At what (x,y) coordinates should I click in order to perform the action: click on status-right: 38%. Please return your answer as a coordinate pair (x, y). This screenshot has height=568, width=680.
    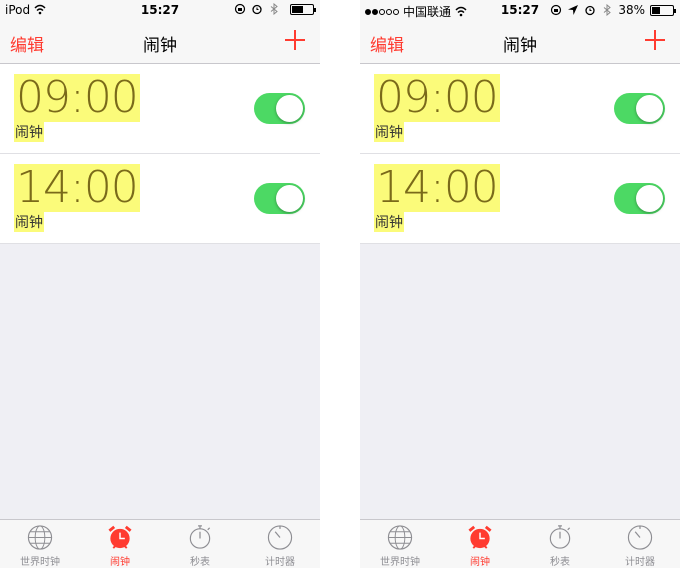
    Looking at the image, I should click on (613, 10).